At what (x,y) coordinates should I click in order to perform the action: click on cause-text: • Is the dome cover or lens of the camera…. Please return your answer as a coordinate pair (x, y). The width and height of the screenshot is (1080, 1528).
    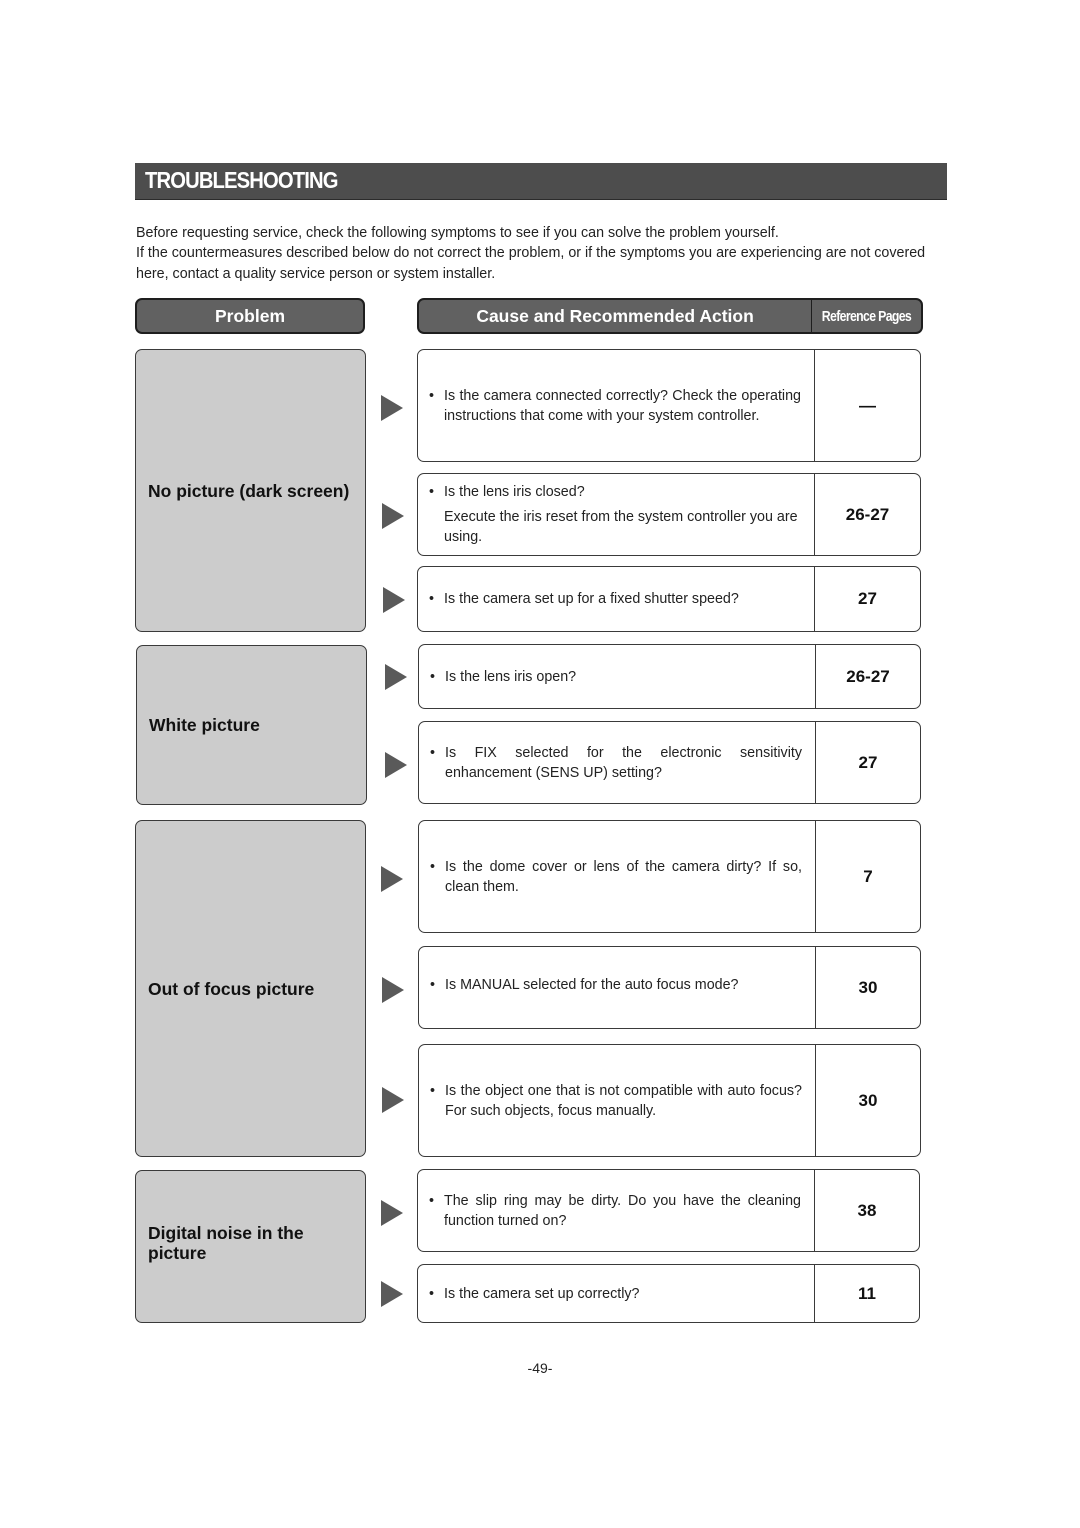
    Looking at the image, I should click on (617, 876).